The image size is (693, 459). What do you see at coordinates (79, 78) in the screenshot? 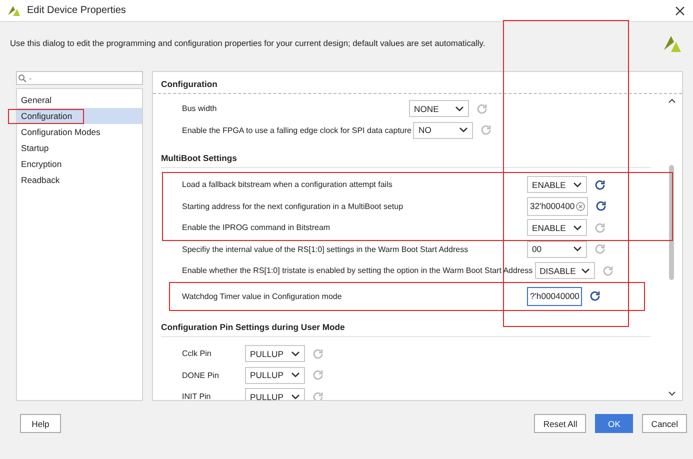
I see `search-field: -` at bounding box center [79, 78].